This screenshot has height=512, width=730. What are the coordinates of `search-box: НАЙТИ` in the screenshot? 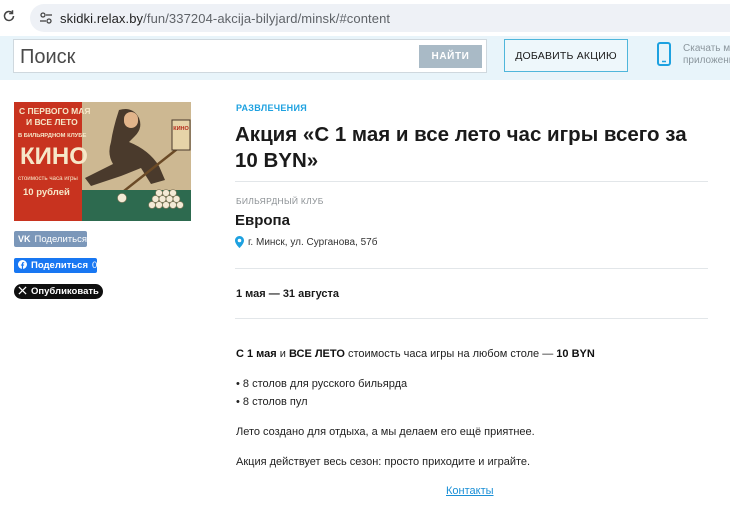 It's located at (250, 56).